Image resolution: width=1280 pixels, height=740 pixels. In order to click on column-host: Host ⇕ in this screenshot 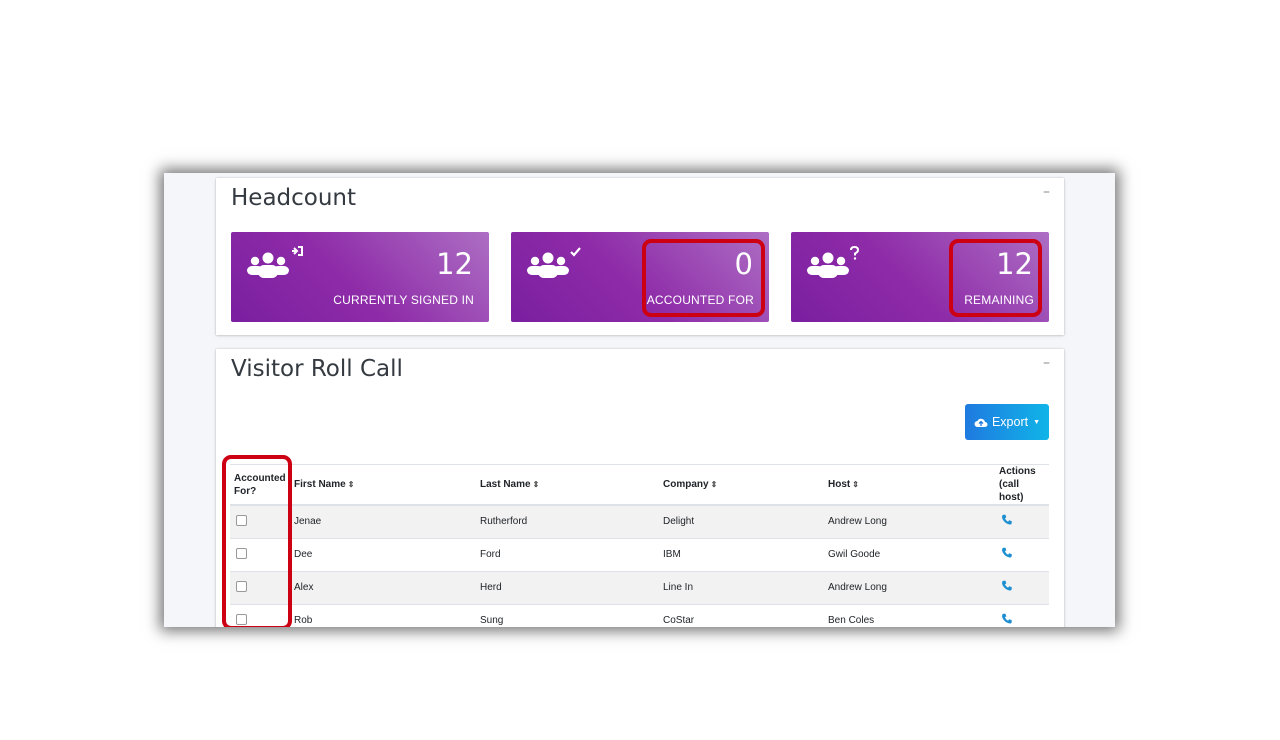, I will do `click(909, 485)`.